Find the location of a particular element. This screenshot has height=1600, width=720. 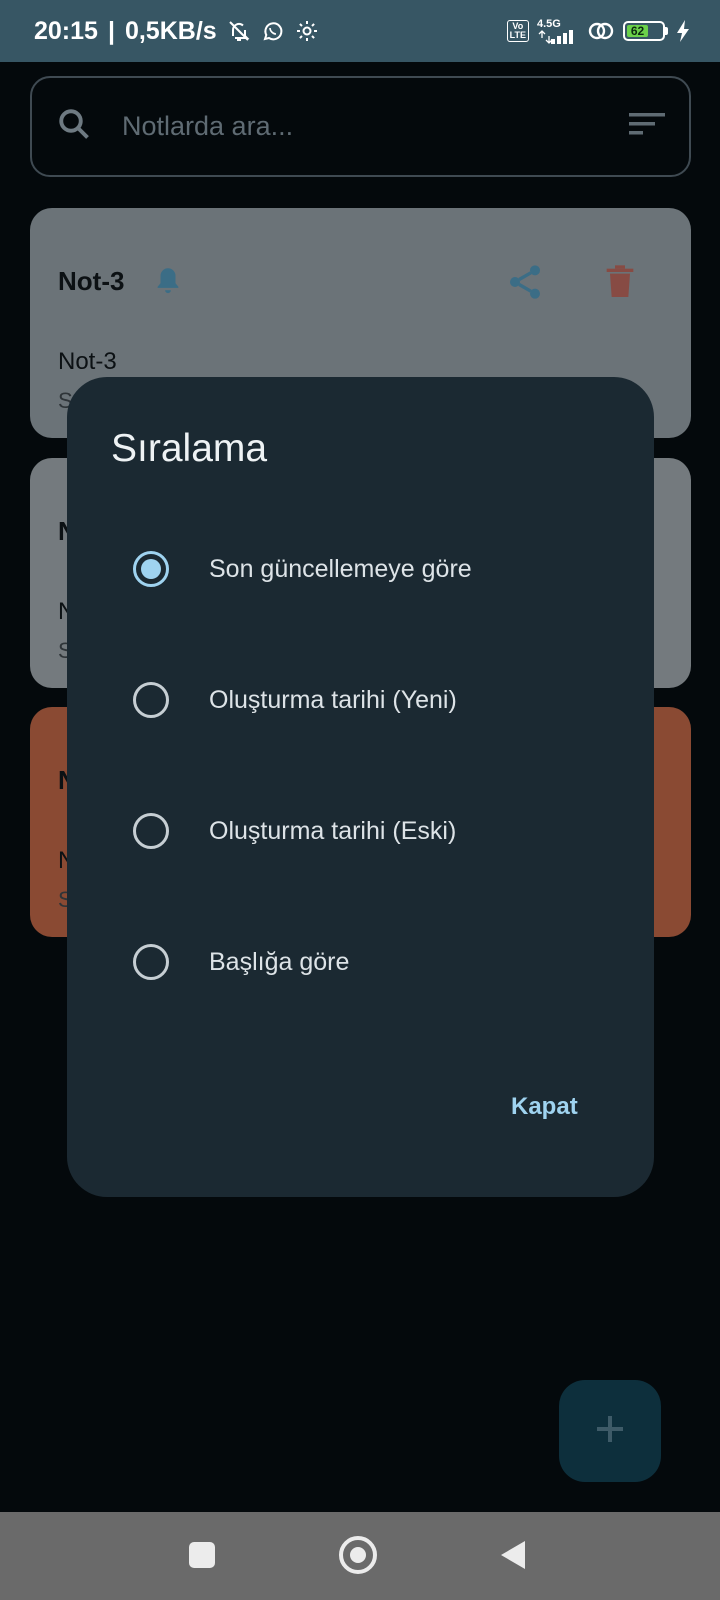

add-note-button is located at coordinates (610, 1431).